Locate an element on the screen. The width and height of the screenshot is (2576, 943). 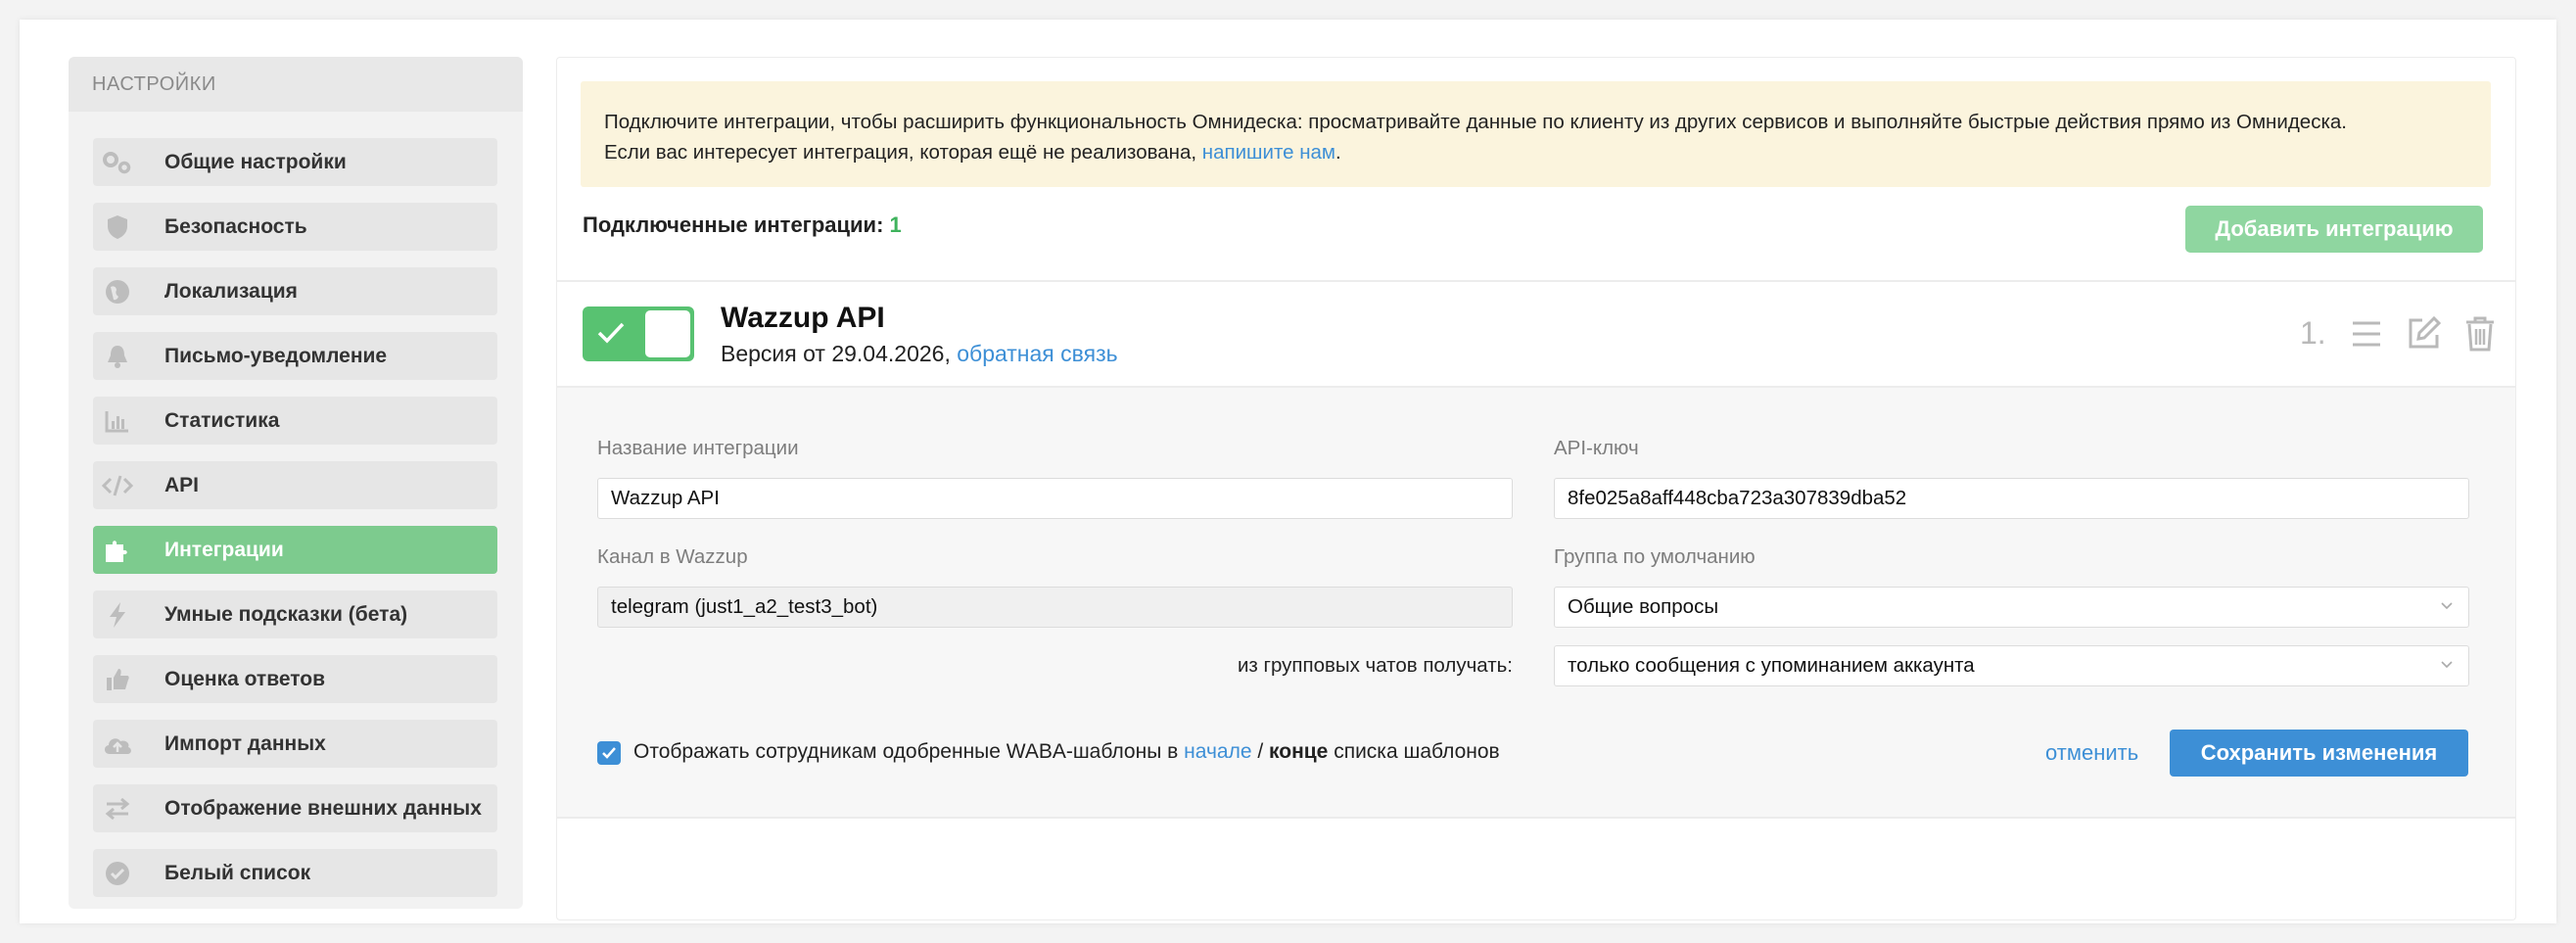
sidebar-item-label: Безопасность is located at coordinates (235, 226).